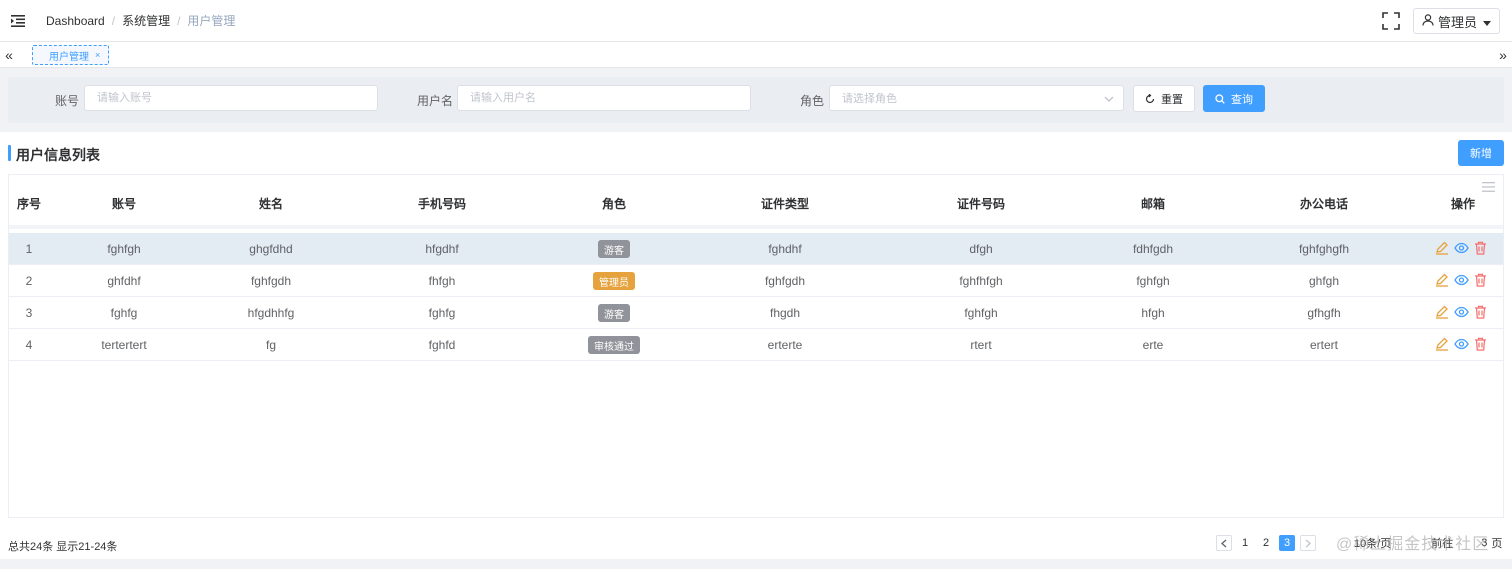 The height and width of the screenshot is (569, 1512). Describe the element at coordinates (1324, 345) in the screenshot. I see `cell-office-phone: ertert` at that location.